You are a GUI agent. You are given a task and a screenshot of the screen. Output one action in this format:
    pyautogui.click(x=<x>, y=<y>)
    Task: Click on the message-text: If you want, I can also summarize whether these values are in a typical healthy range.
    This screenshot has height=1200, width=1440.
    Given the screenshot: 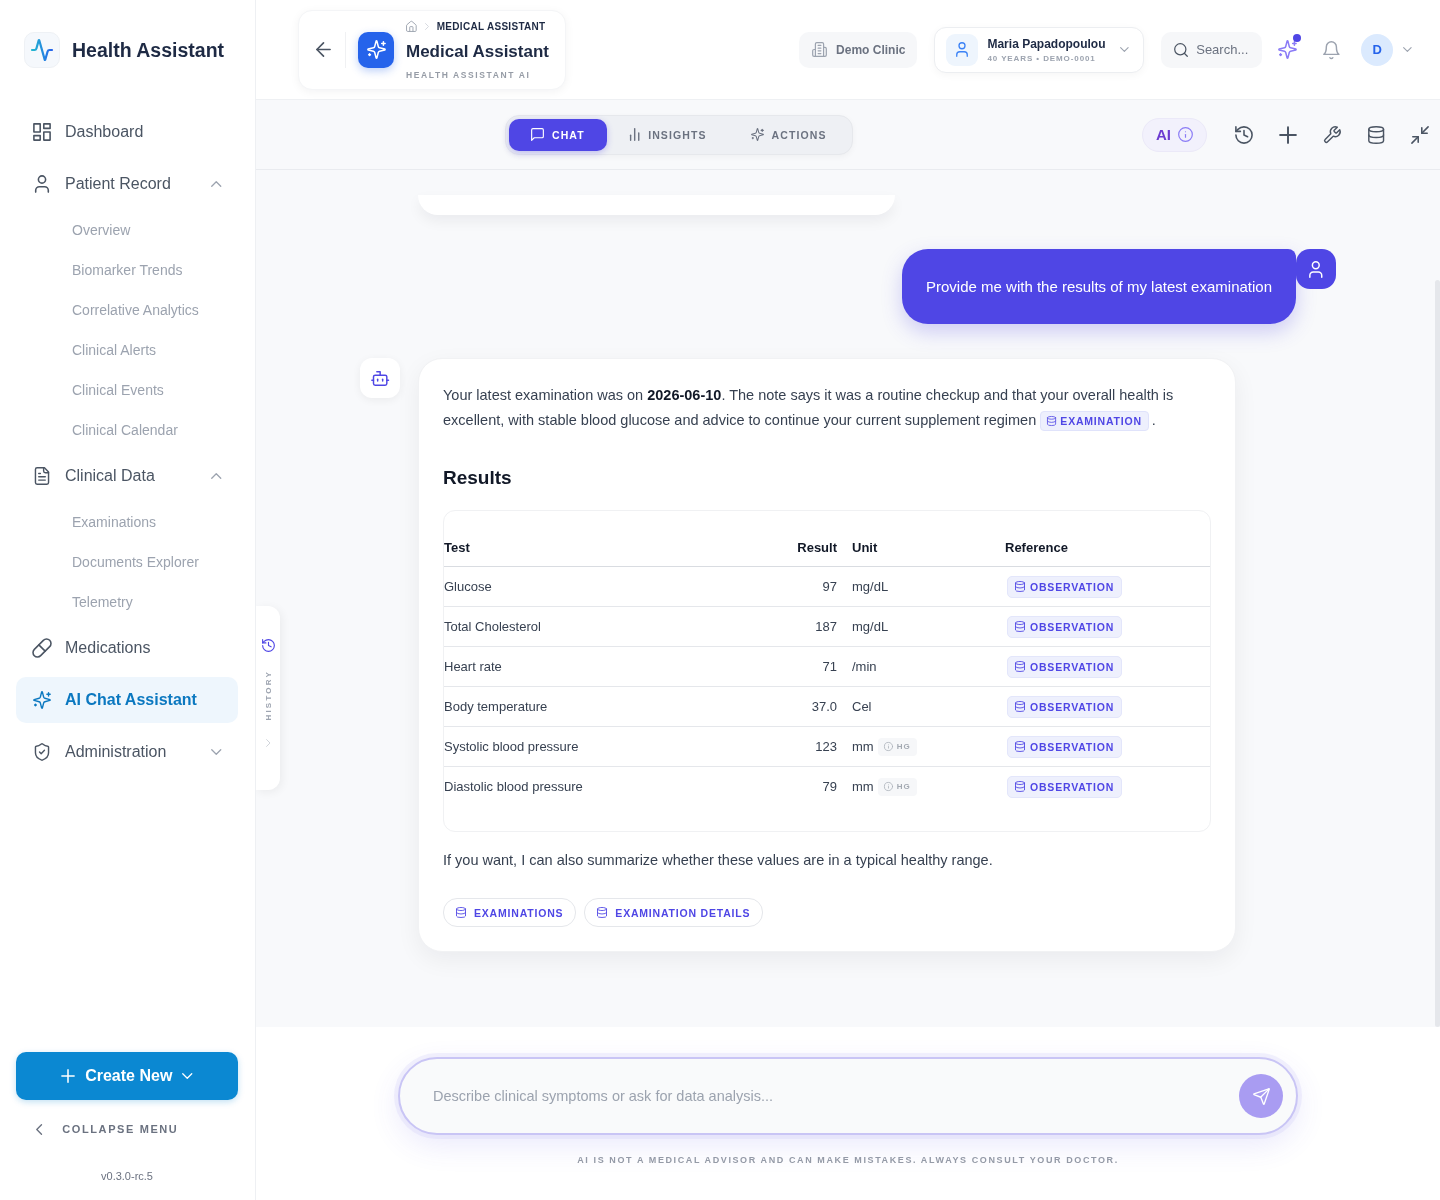 What is the action you would take?
    pyautogui.click(x=718, y=860)
    